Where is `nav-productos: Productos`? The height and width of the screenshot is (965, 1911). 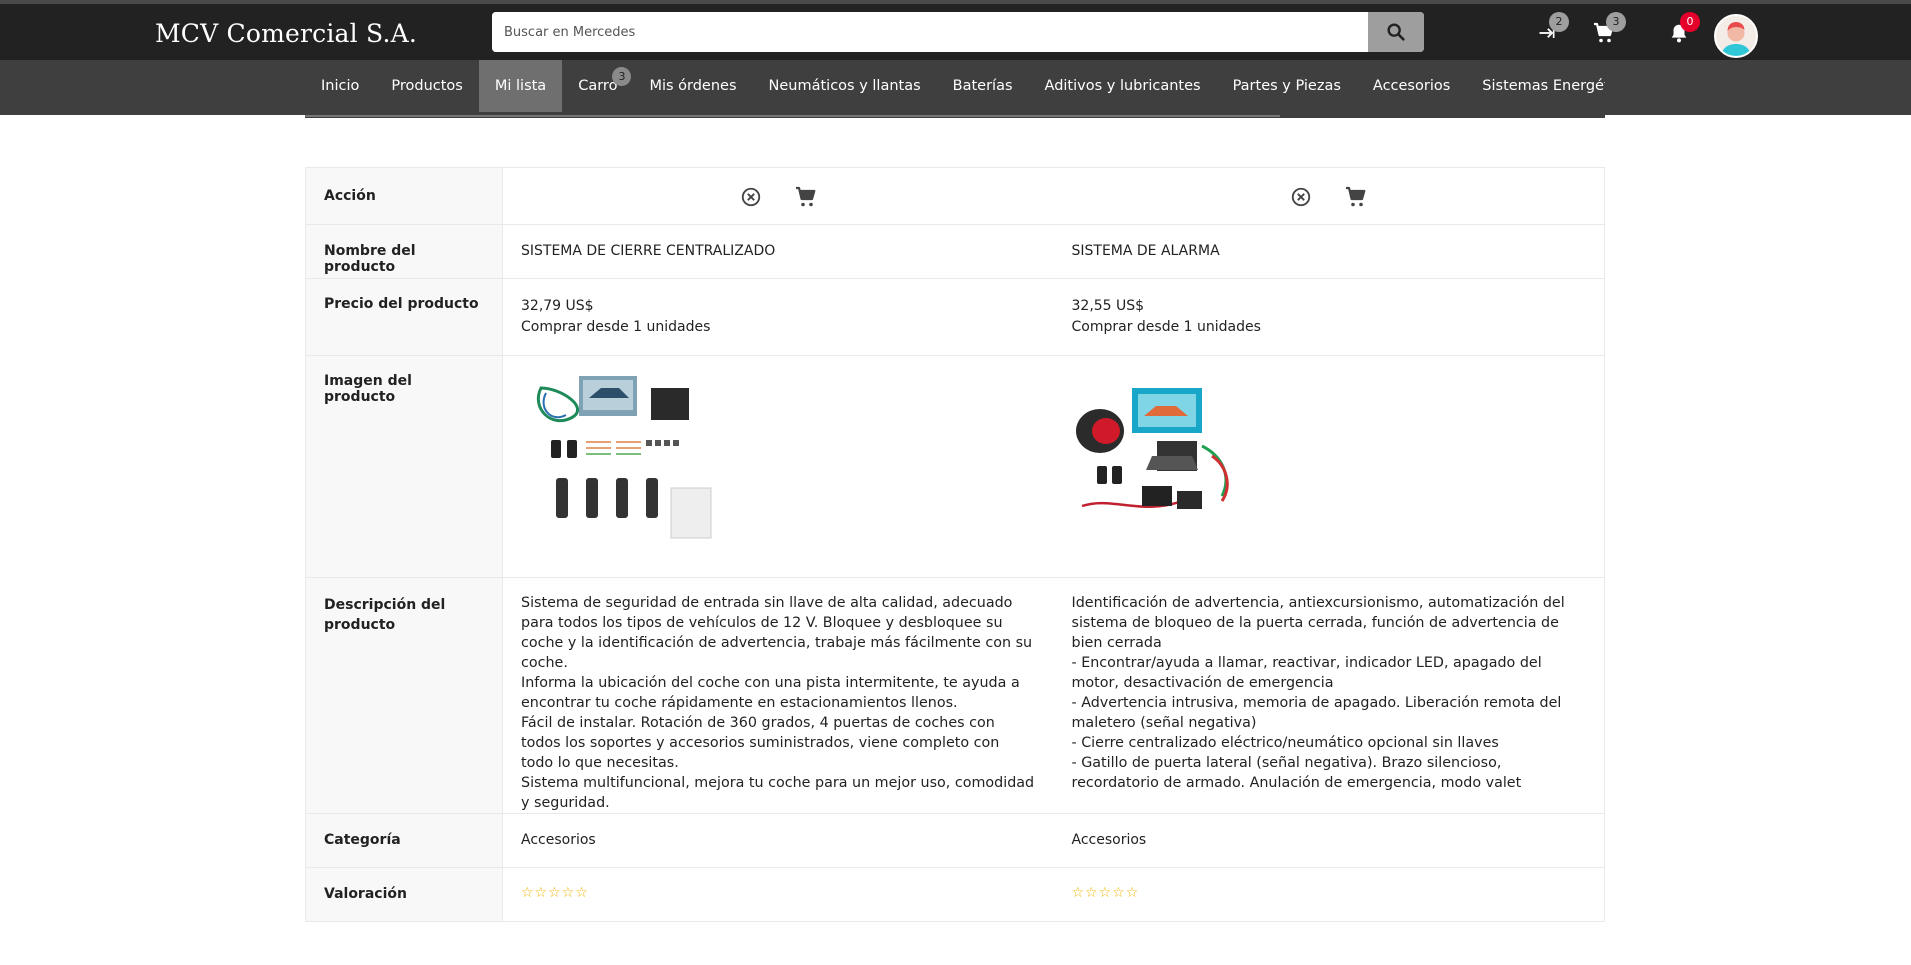
nav-productos: Productos is located at coordinates (426, 86).